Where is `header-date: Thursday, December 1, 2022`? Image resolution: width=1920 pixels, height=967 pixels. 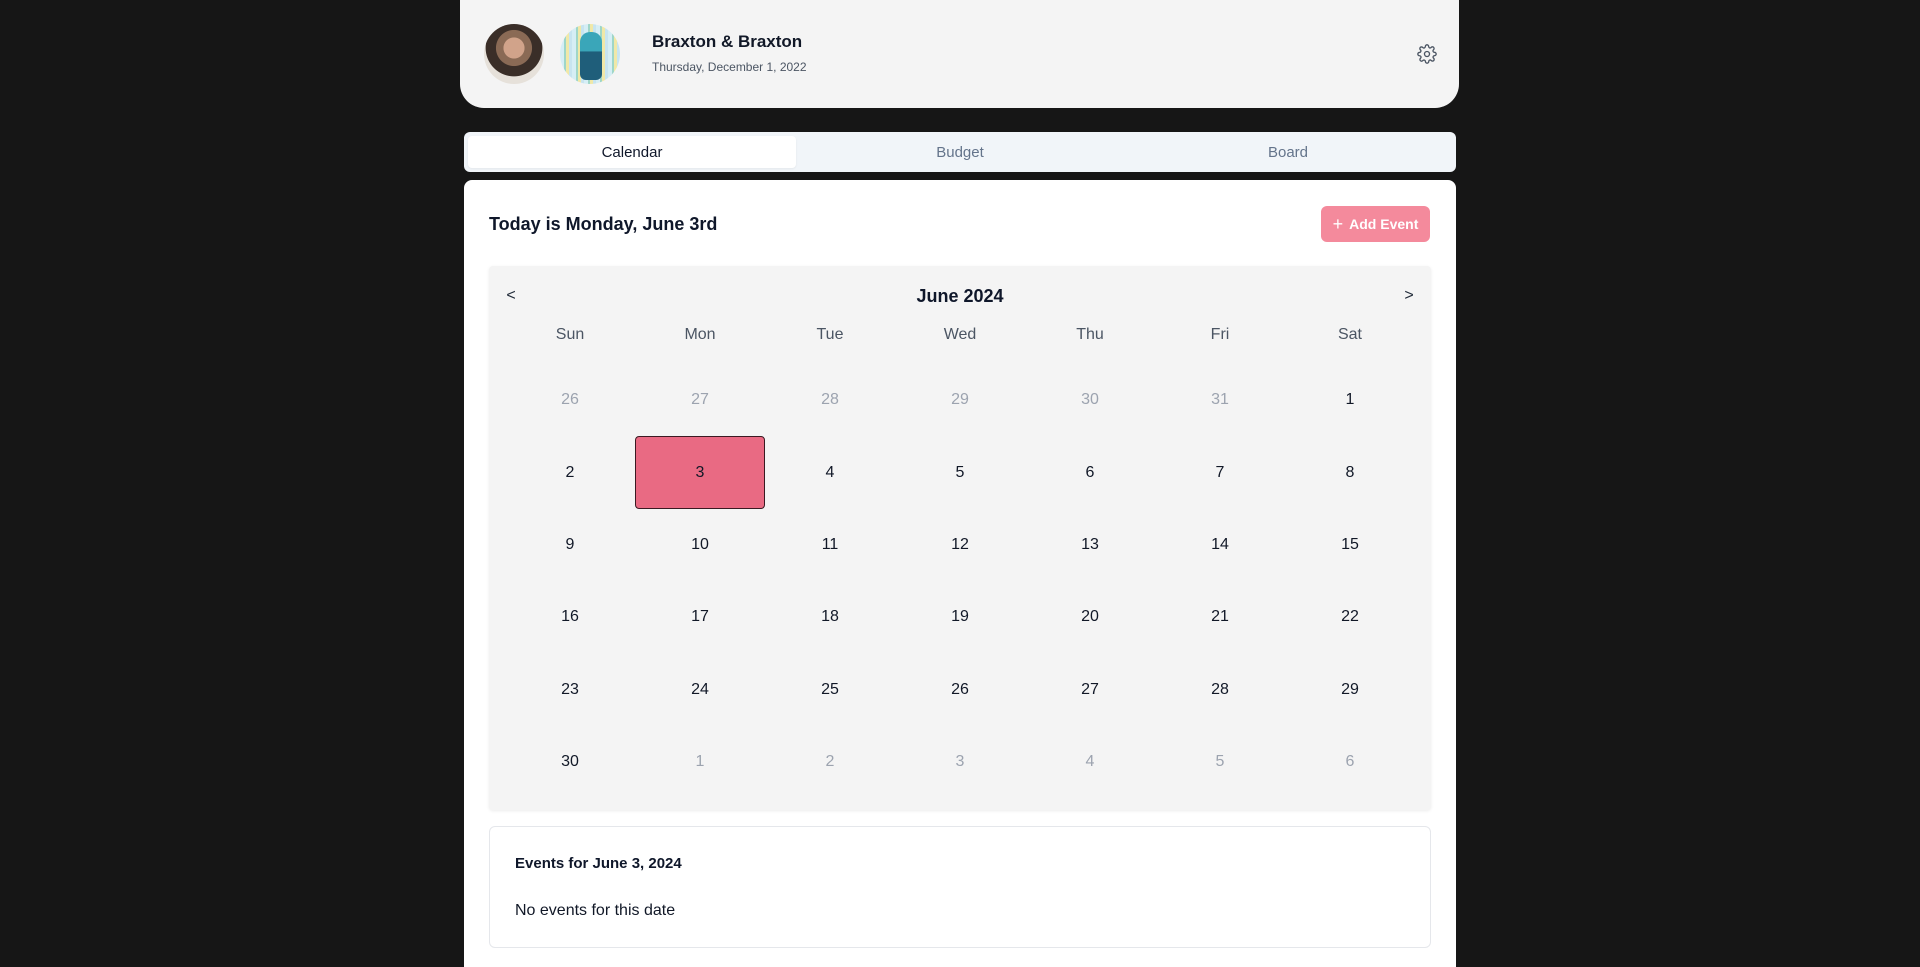 header-date: Thursday, December 1, 2022 is located at coordinates (729, 67).